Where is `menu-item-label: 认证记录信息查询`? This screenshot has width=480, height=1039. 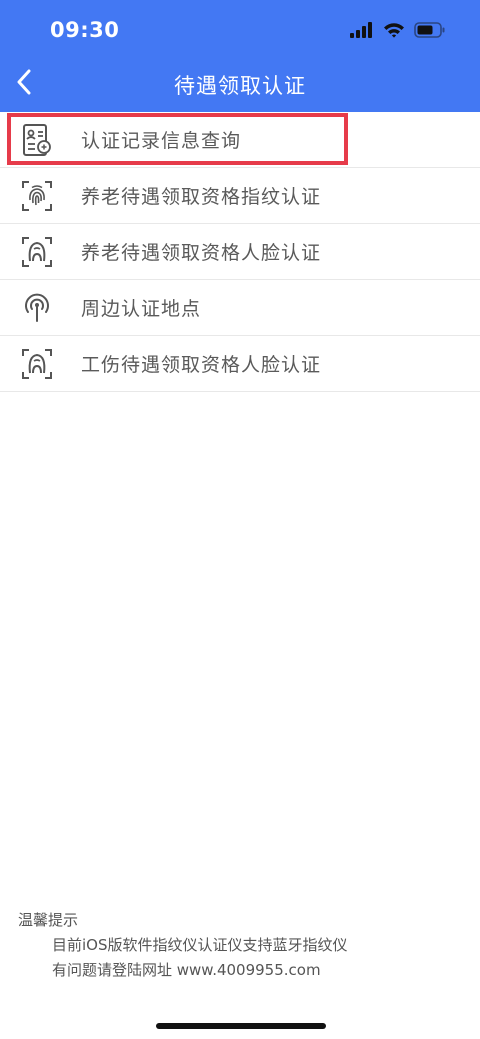
menu-item-label: 认证记录信息查询 is located at coordinates (161, 141).